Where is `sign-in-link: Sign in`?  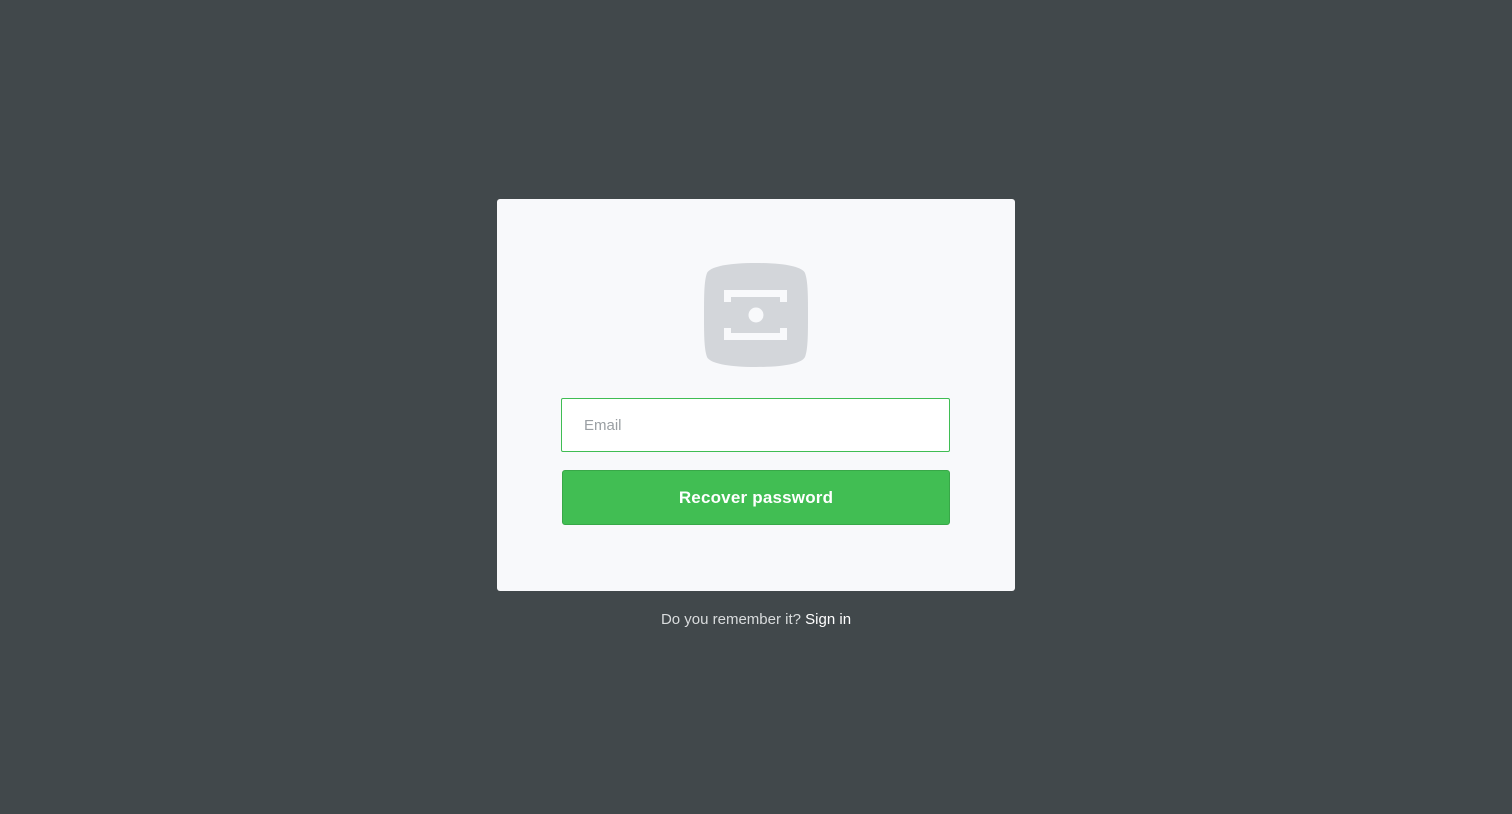
sign-in-link: Sign in is located at coordinates (828, 619).